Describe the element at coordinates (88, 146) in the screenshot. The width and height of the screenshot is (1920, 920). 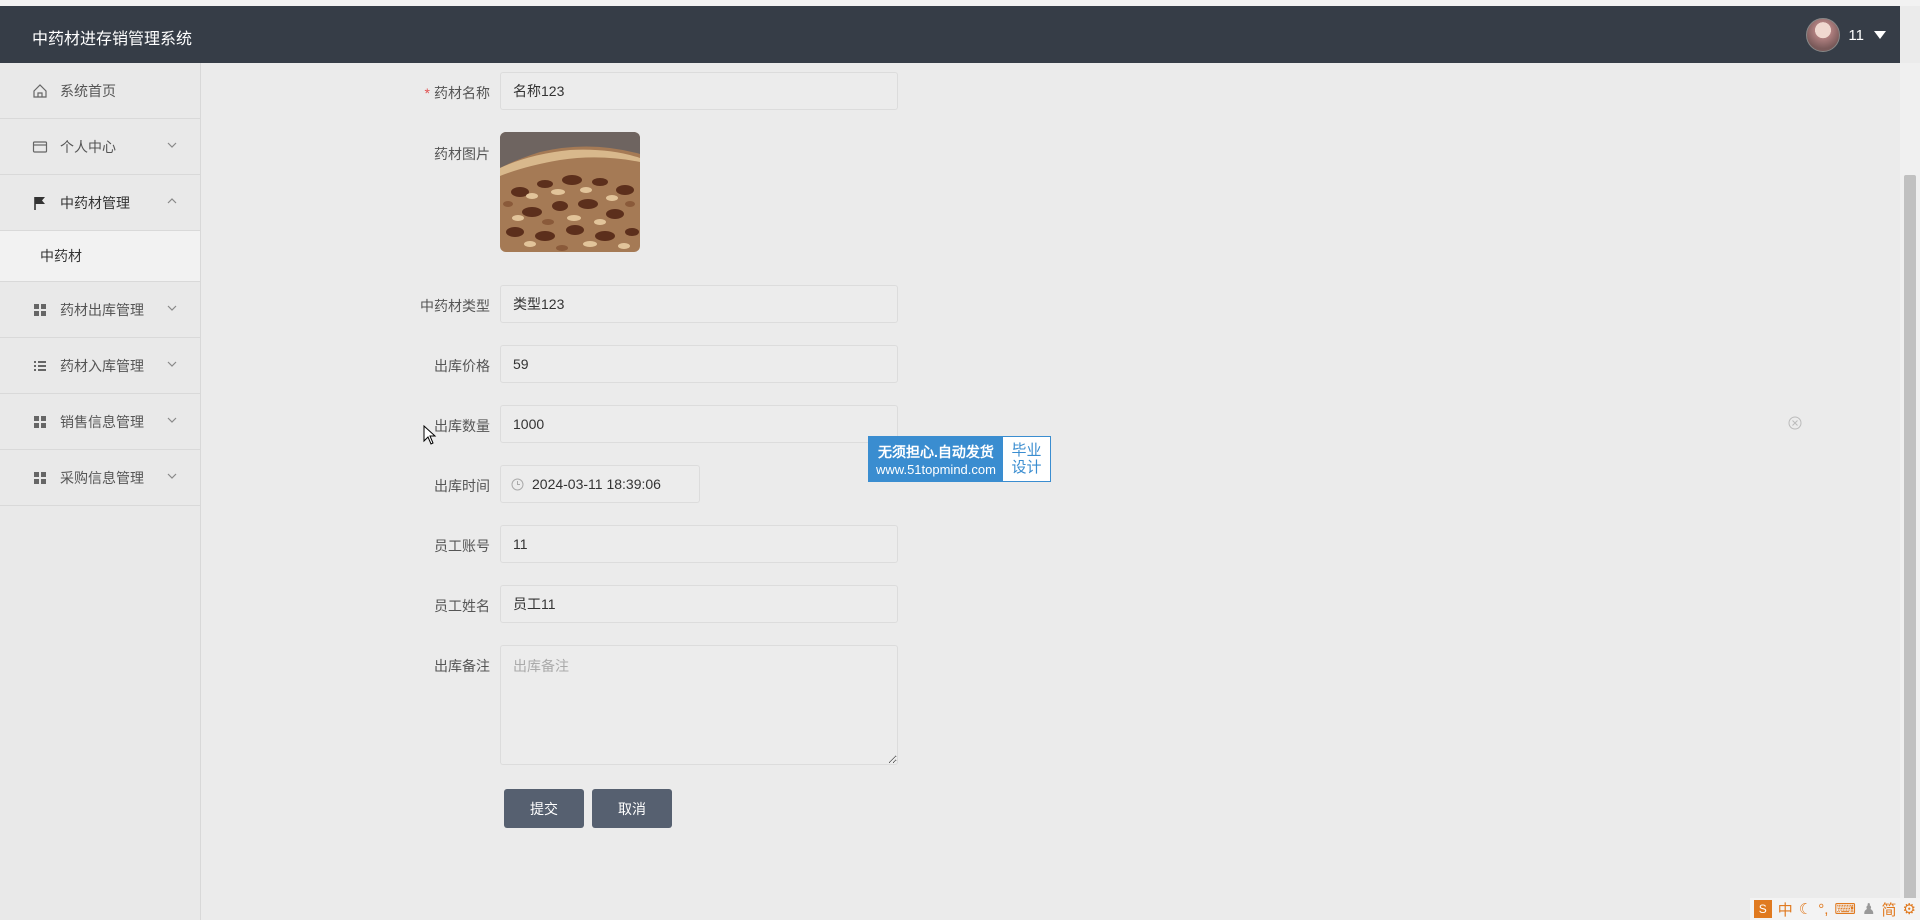
I see `sidebar-item-label: 个人中心` at that location.